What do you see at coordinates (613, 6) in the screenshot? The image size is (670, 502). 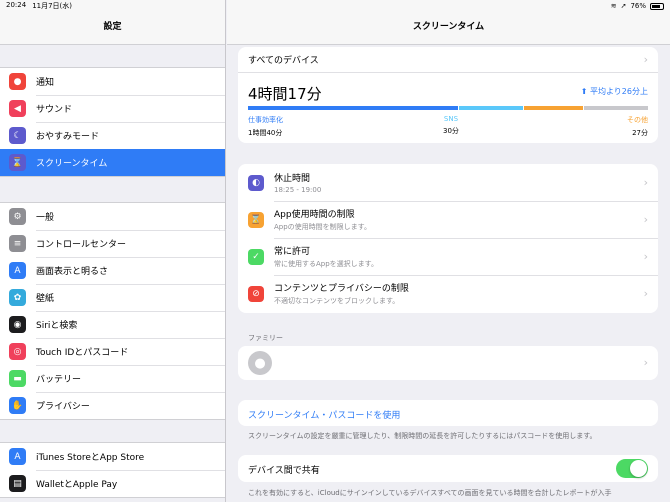 I see `wifi-icon: ≋` at bounding box center [613, 6].